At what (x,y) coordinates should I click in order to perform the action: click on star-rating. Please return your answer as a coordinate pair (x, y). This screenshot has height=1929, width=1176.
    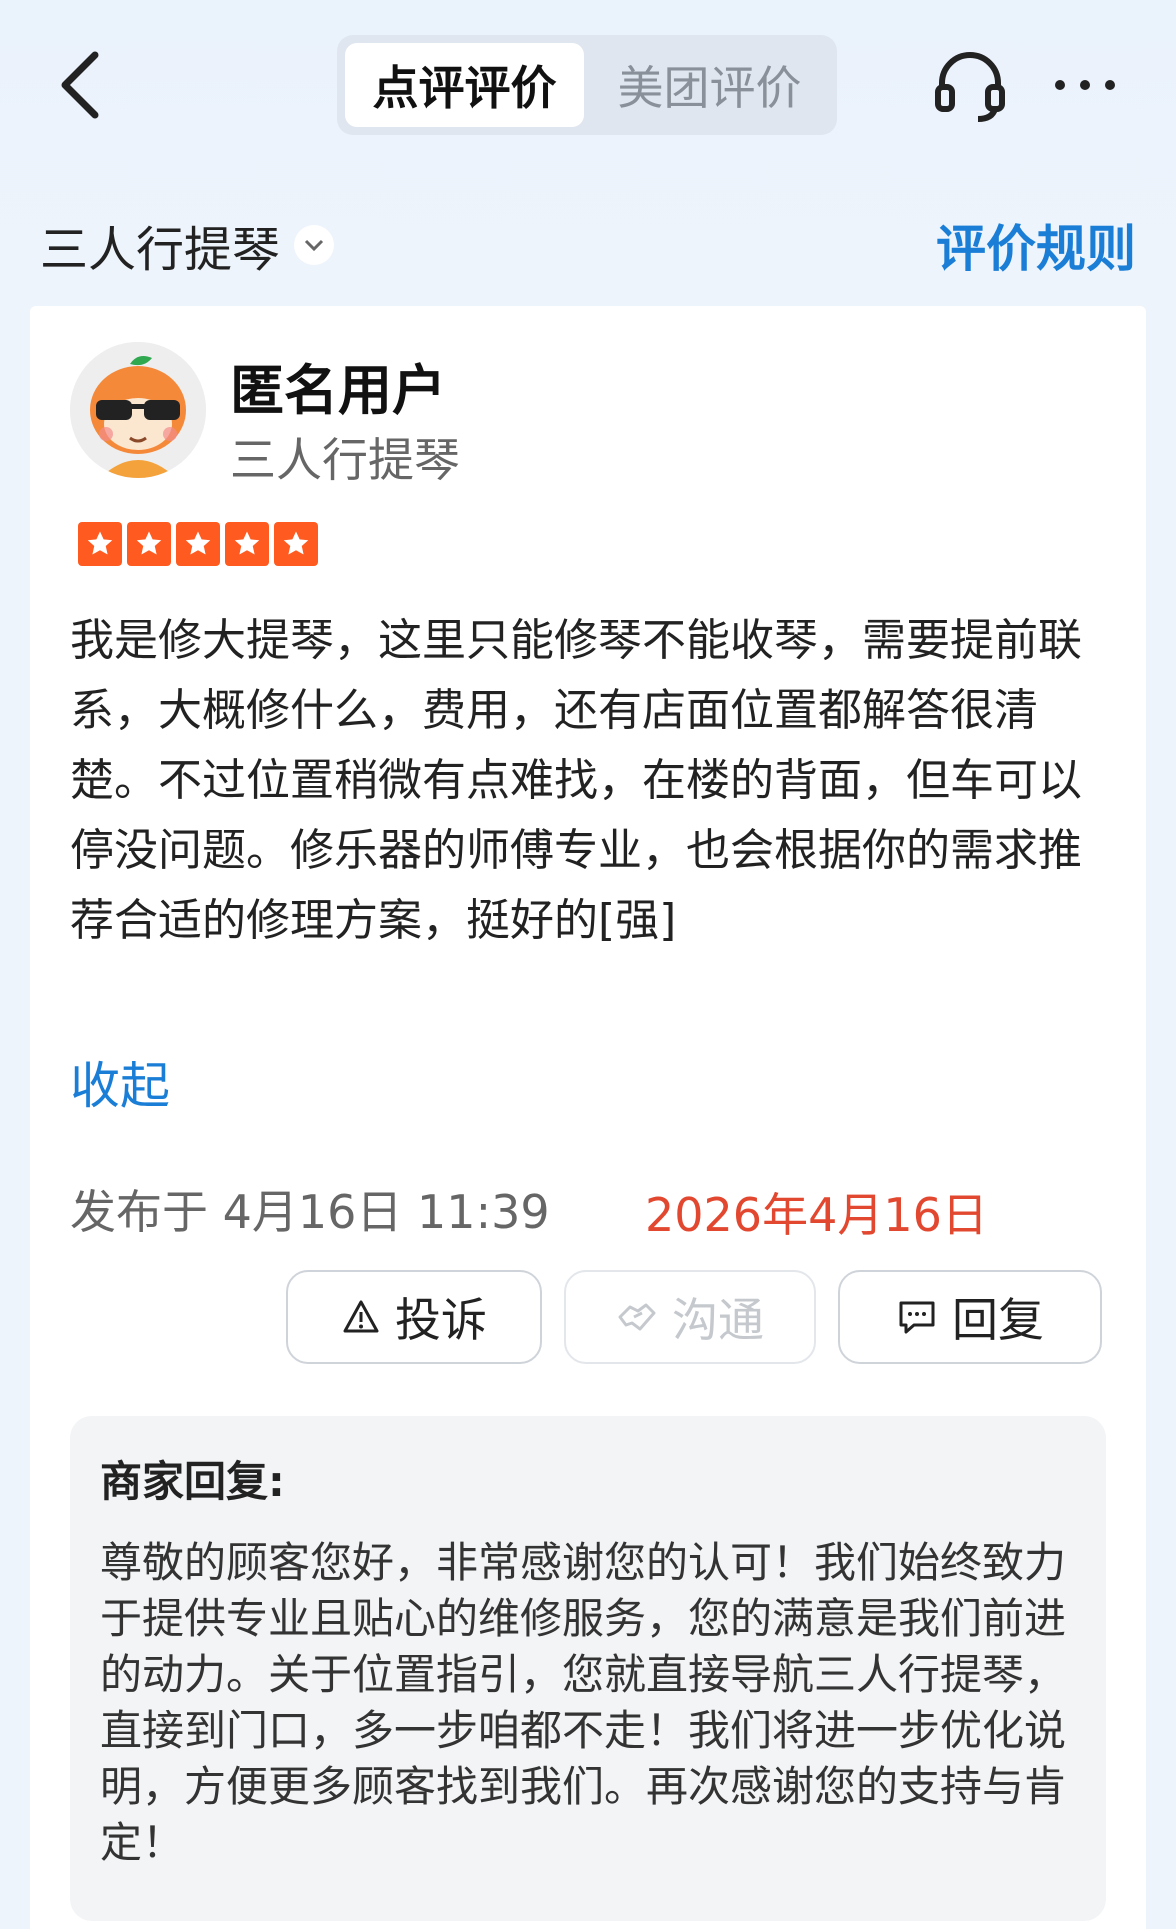
    Looking at the image, I should click on (198, 544).